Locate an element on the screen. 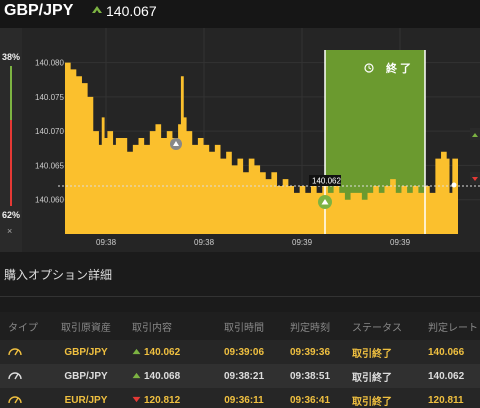 The image size is (480, 408). row-rate: 140.062 is located at coordinates (452, 376).